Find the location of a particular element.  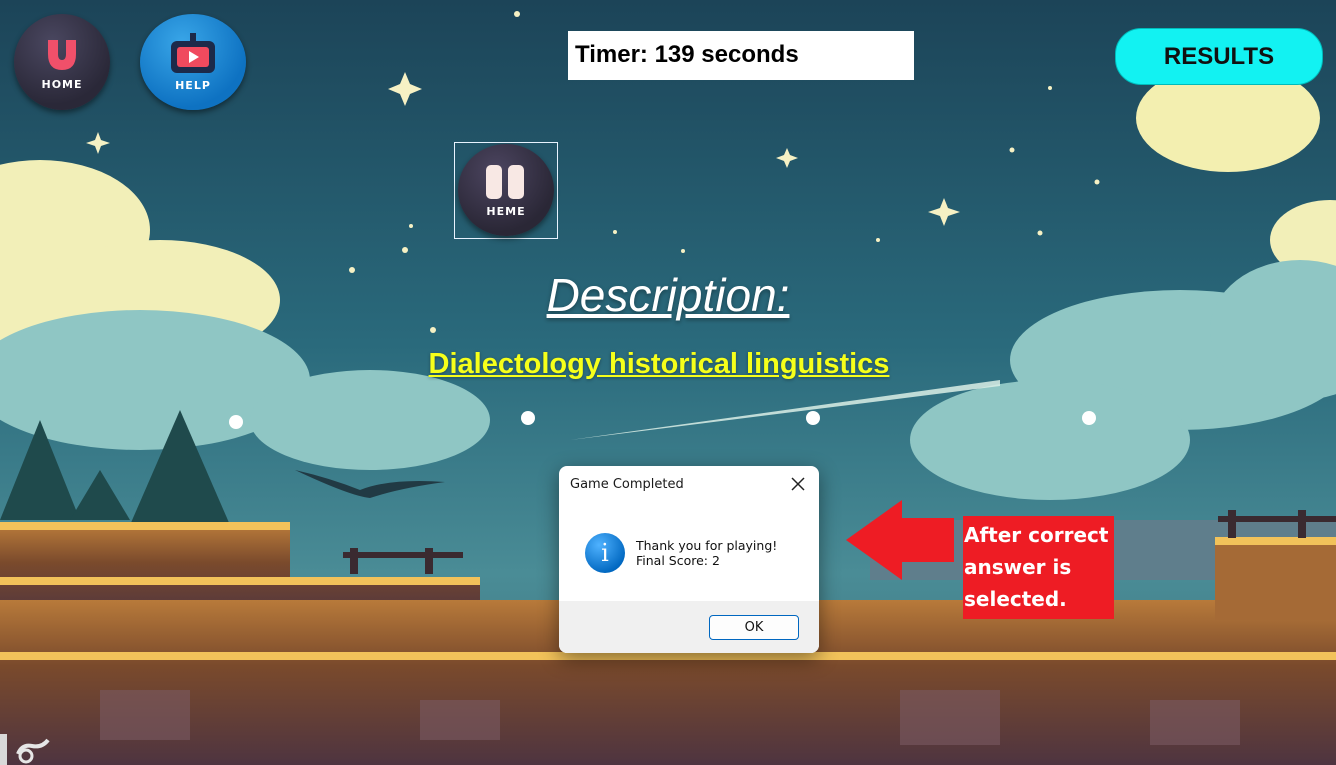

ok-button: OK is located at coordinates (754, 627).